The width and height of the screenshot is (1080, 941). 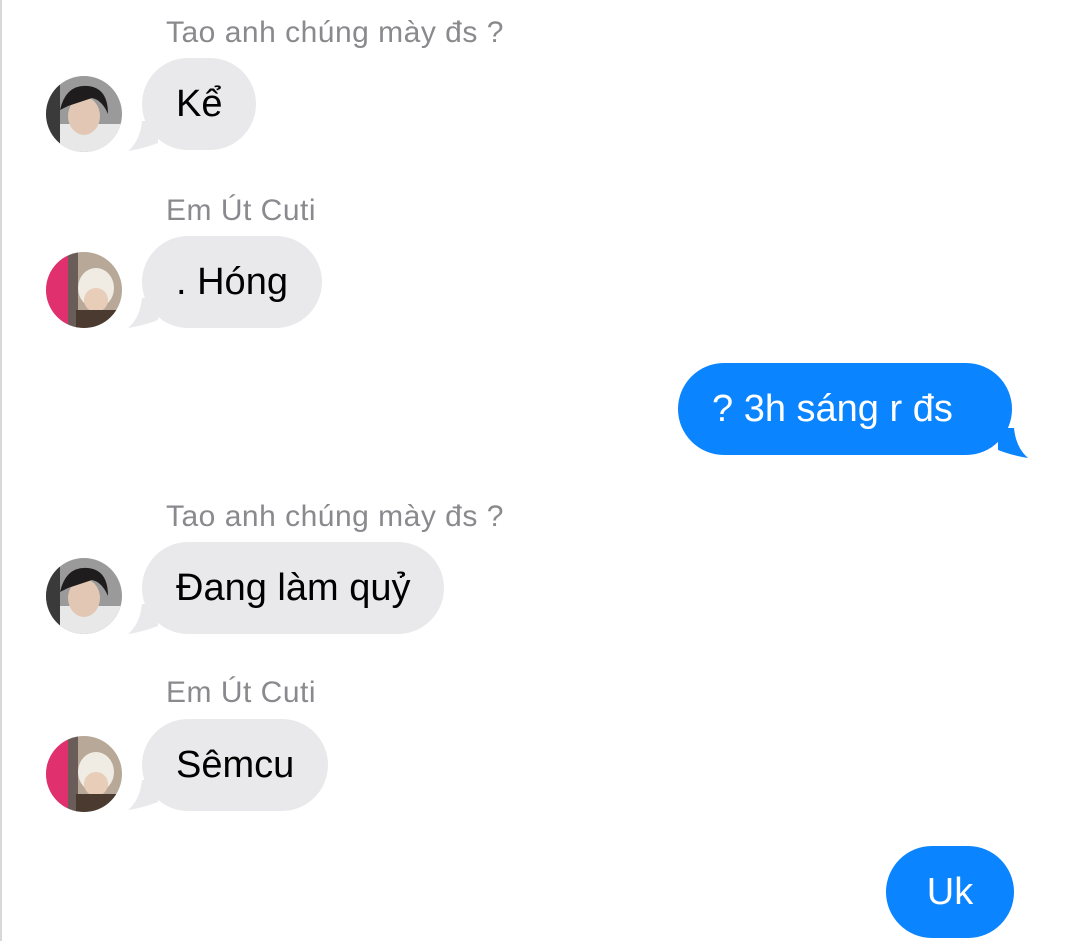 I want to click on message-text: Kể, so click(x=199, y=103).